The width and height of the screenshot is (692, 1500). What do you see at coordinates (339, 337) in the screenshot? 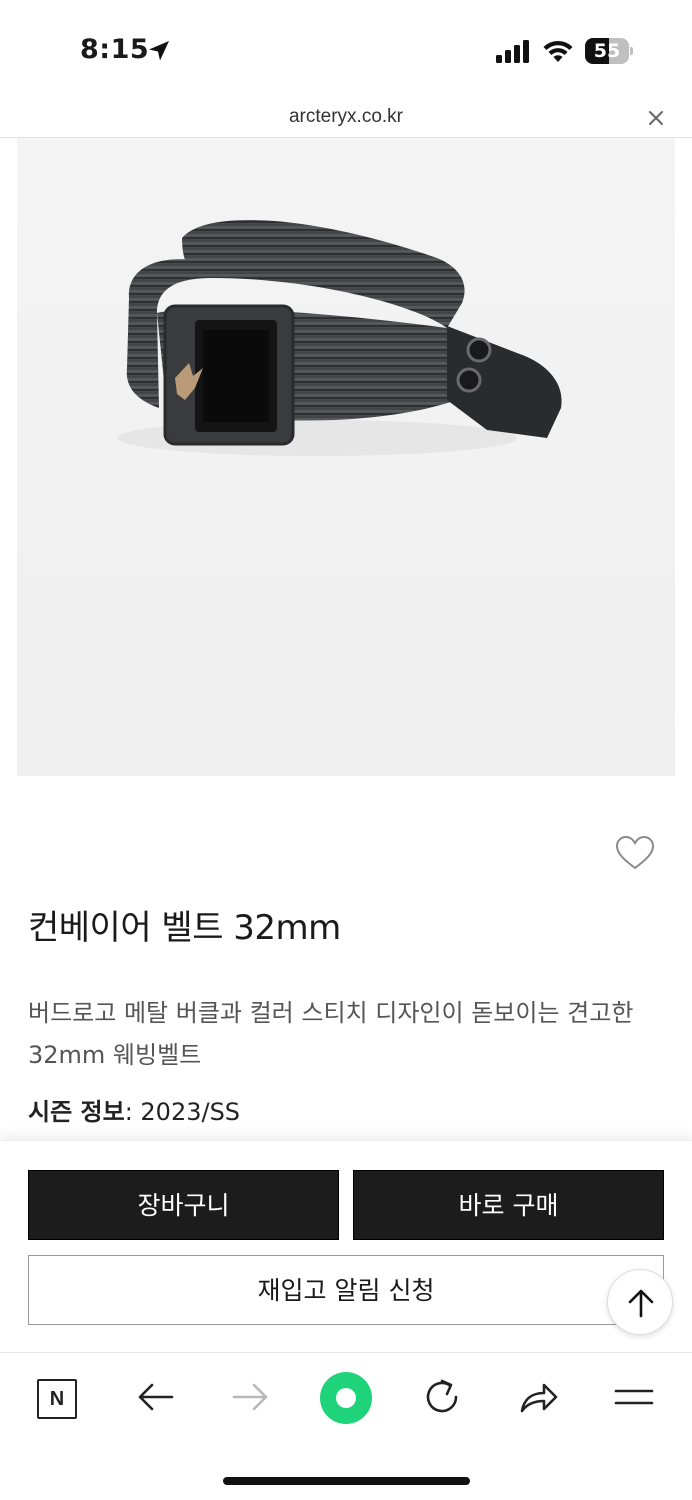
I see `belt-product-image` at bounding box center [339, 337].